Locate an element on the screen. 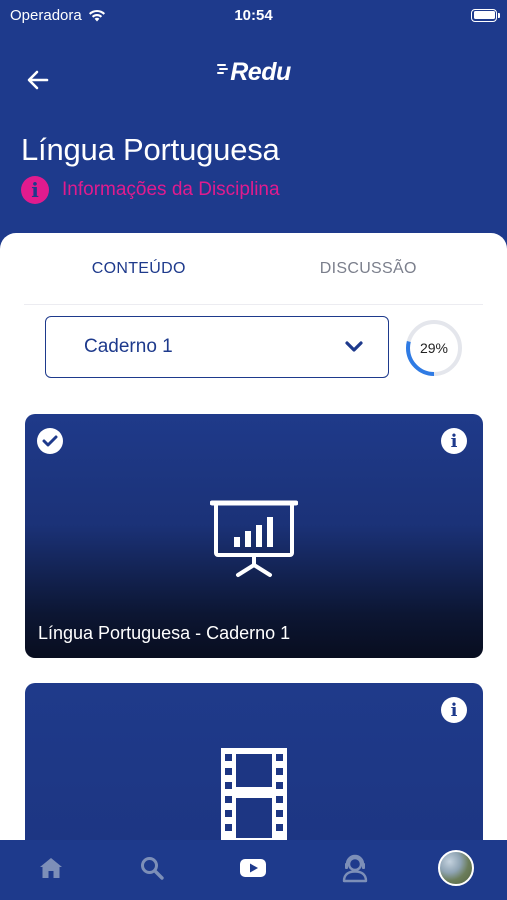  discipline-info-link: i Informações da Disciplina is located at coordinates (150, 190).